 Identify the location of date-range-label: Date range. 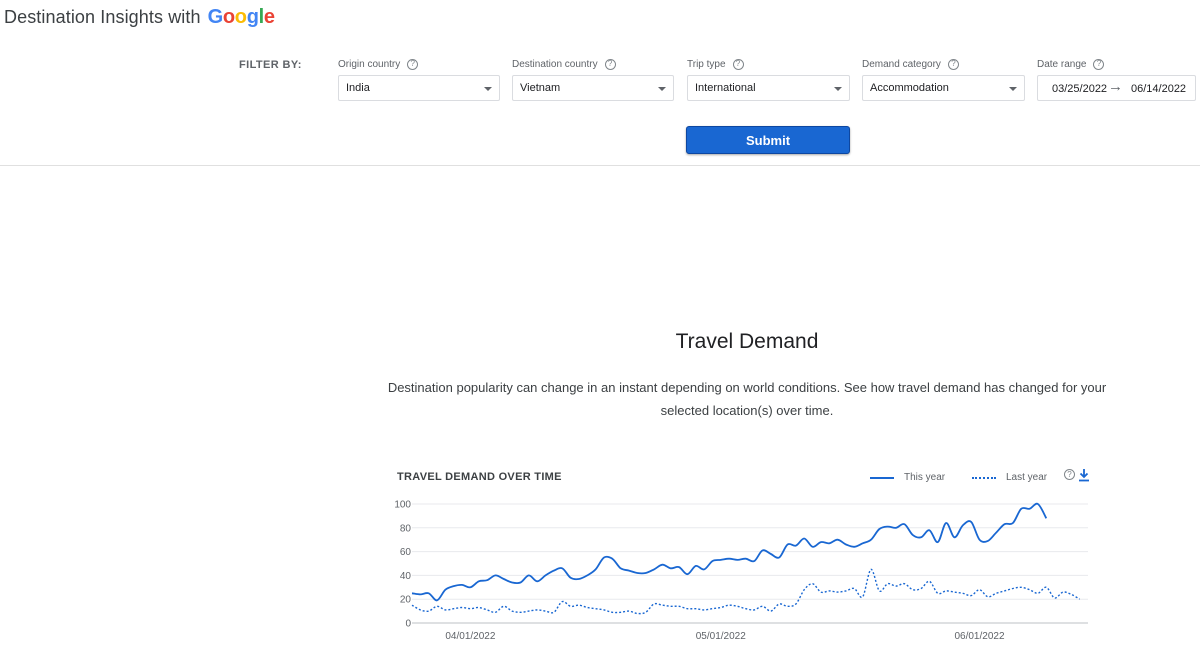
(1062, 64).